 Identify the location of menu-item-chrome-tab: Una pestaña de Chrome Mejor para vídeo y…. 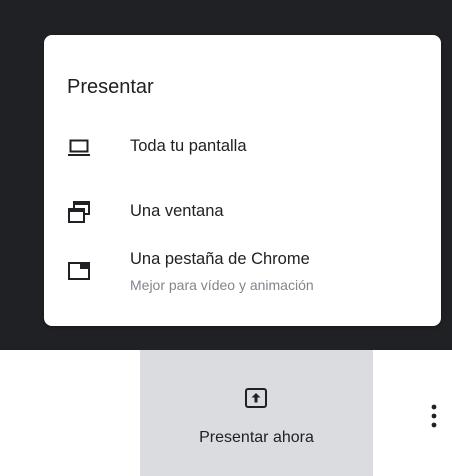
(242, 271).